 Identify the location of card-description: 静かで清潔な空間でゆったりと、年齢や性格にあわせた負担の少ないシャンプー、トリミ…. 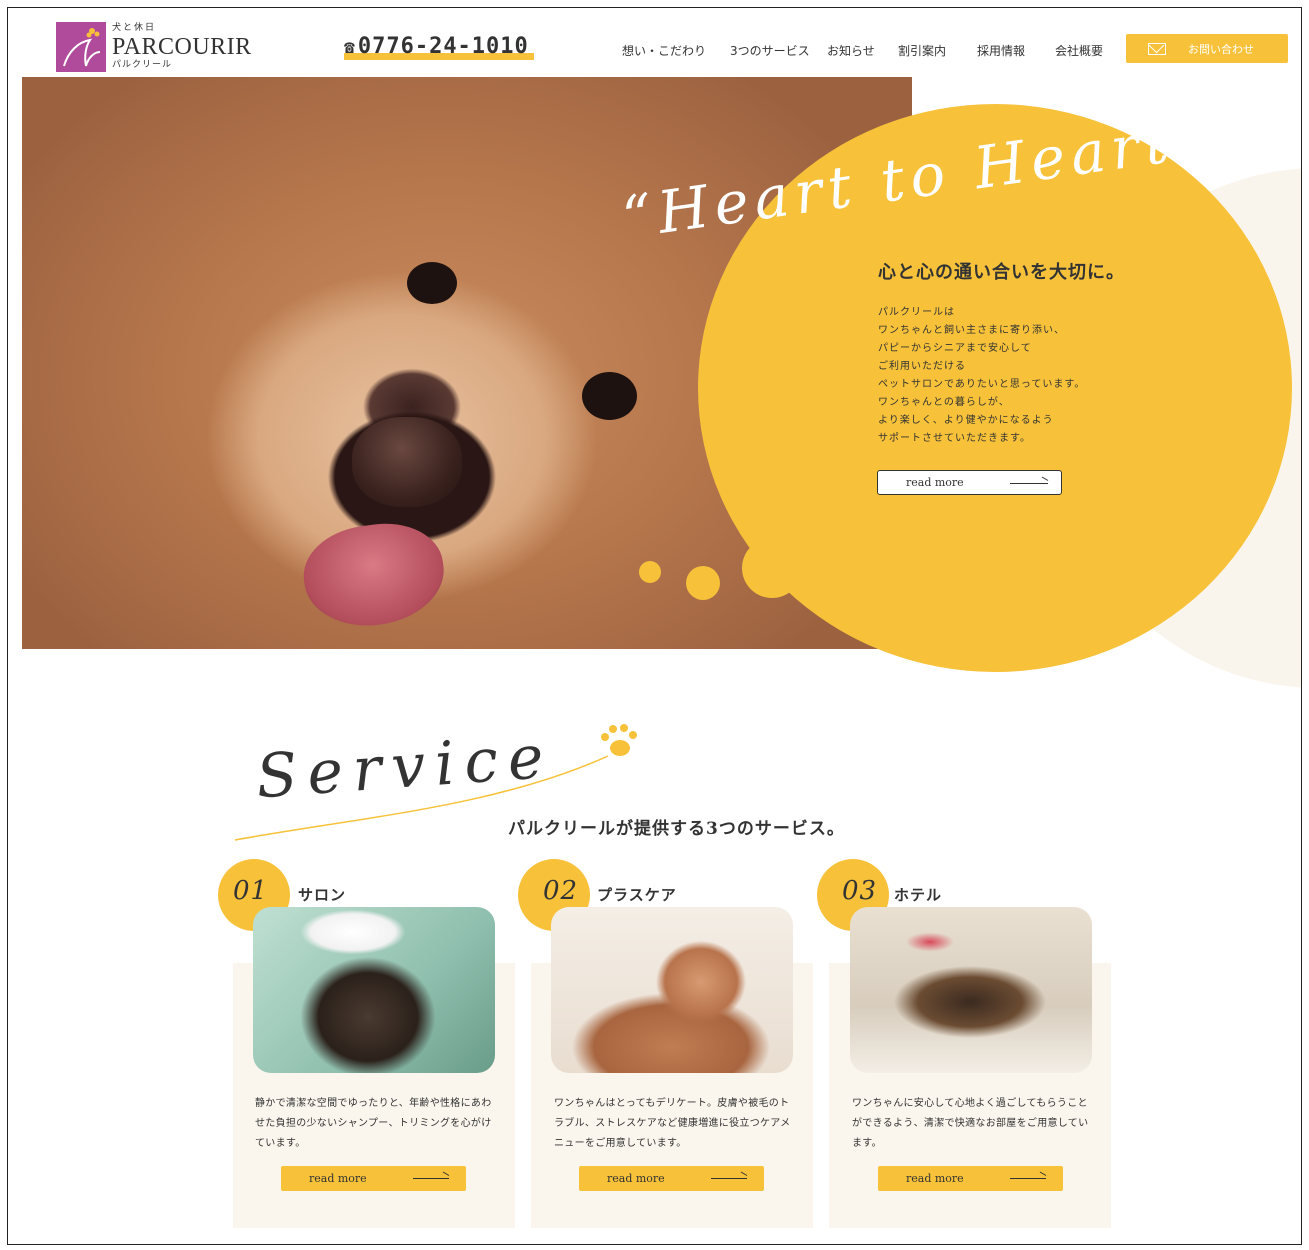
(373, 1123).